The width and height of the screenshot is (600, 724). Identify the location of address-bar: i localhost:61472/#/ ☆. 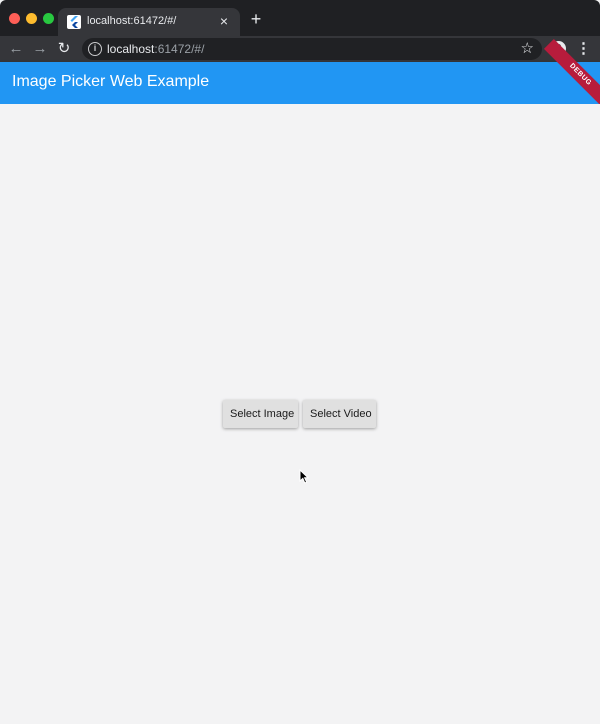
(312, 49).